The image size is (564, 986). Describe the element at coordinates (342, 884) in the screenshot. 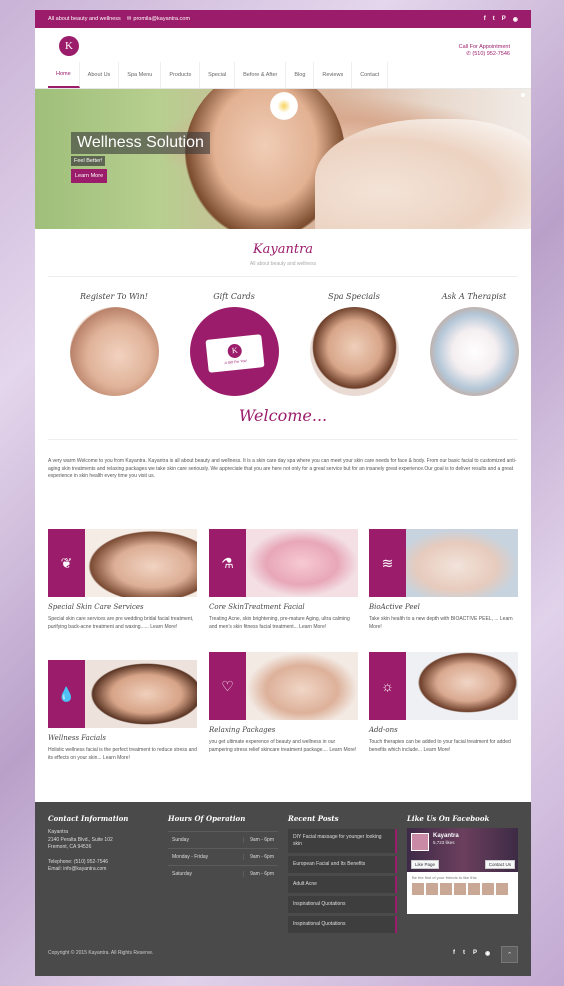

I see `post-link: Adult Acne` at that location.